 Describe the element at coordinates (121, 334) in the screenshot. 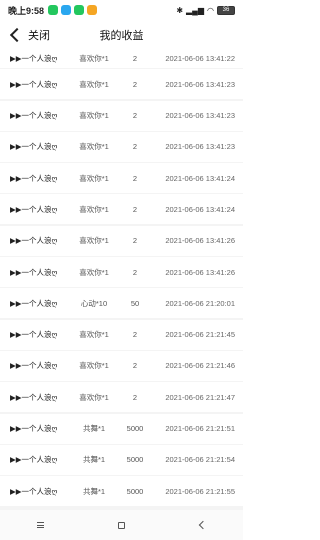

I see `list-item: ▶▶一个人浪ღ 喜欢你*1 2 2021-06-06 21:21:45` at that location.